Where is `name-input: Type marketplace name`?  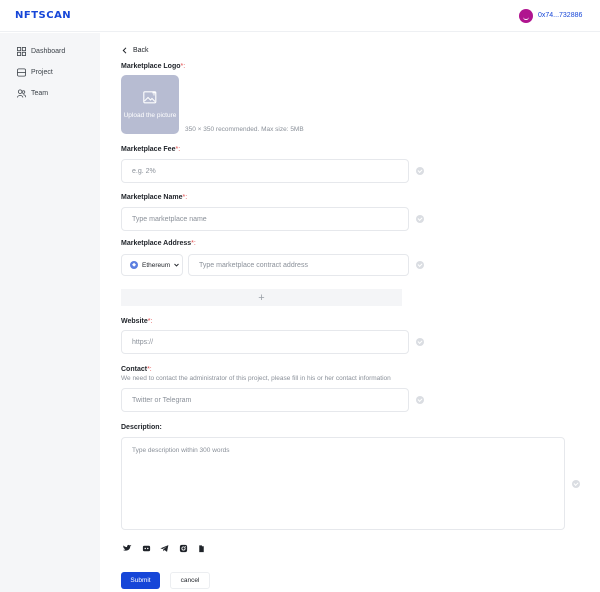 name-input: Type marketplace name is located at coordinates (265, 219).